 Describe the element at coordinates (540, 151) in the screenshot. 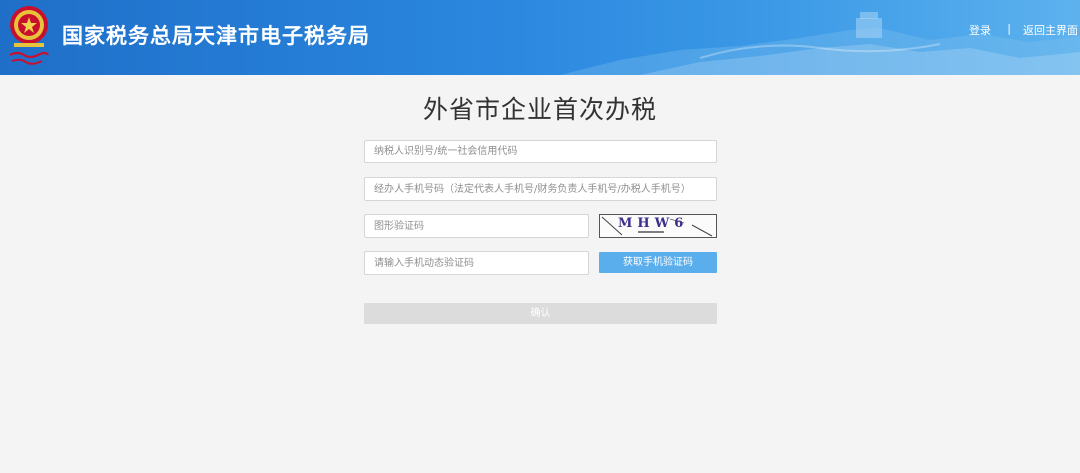

I see `tax-id-input` at that location.